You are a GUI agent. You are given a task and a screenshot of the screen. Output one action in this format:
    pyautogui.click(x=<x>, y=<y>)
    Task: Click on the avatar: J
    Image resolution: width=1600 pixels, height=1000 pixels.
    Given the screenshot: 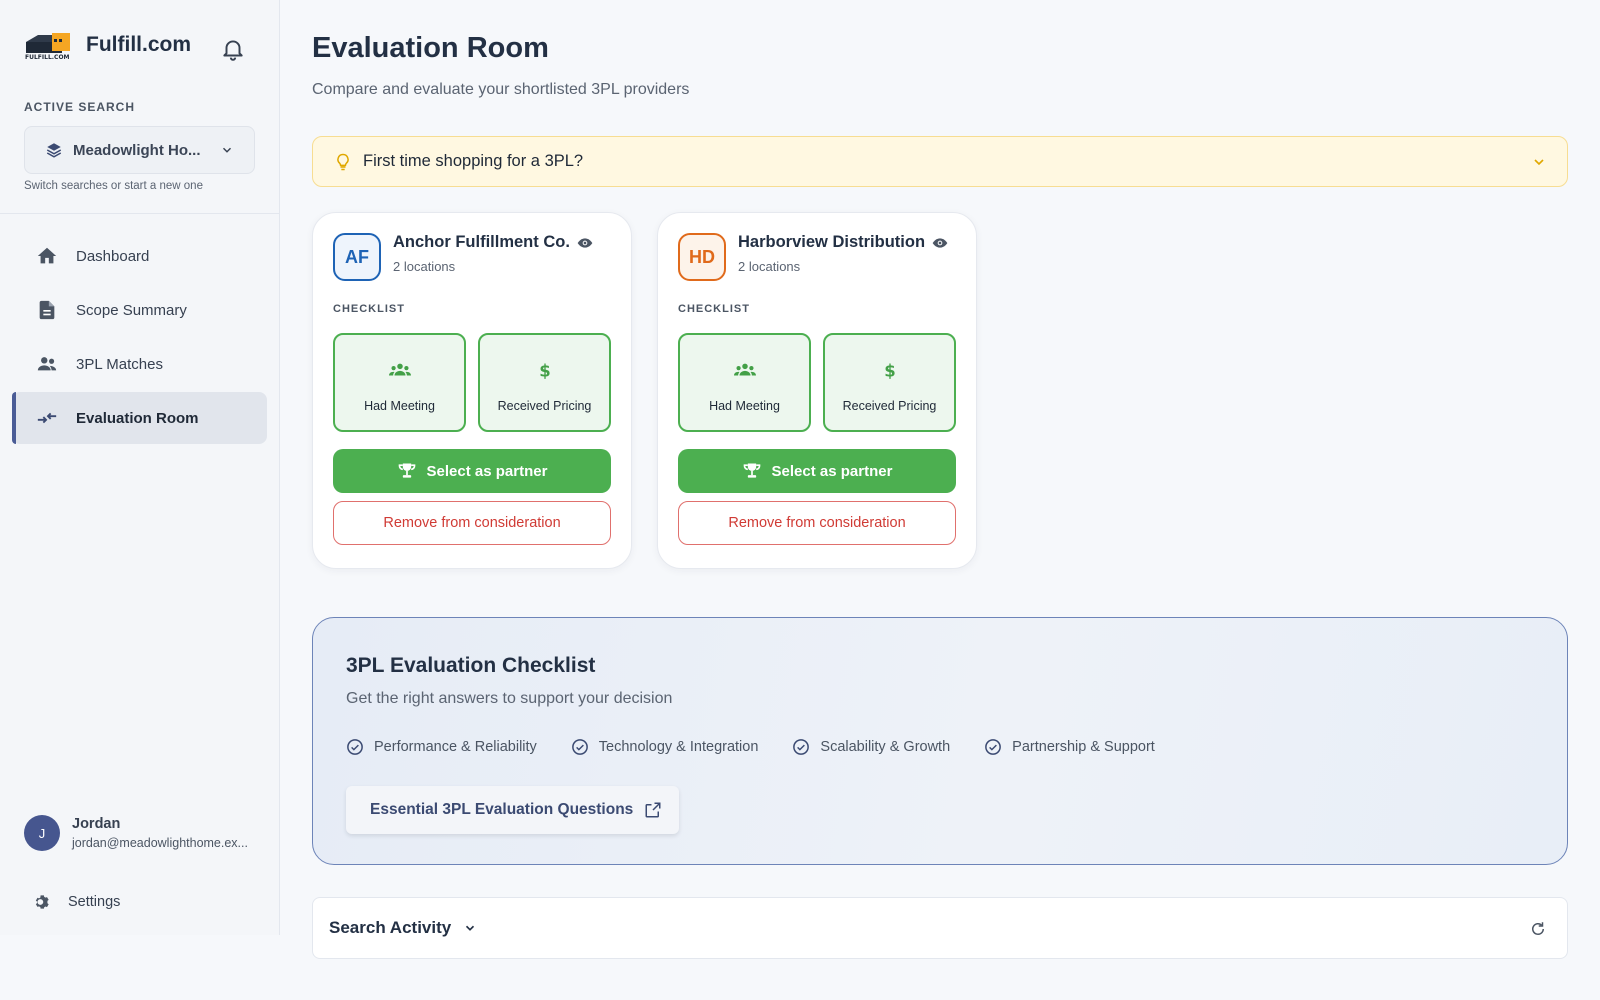 What is the action you would take?
    pyautogui.click(x=42, y=833)
    